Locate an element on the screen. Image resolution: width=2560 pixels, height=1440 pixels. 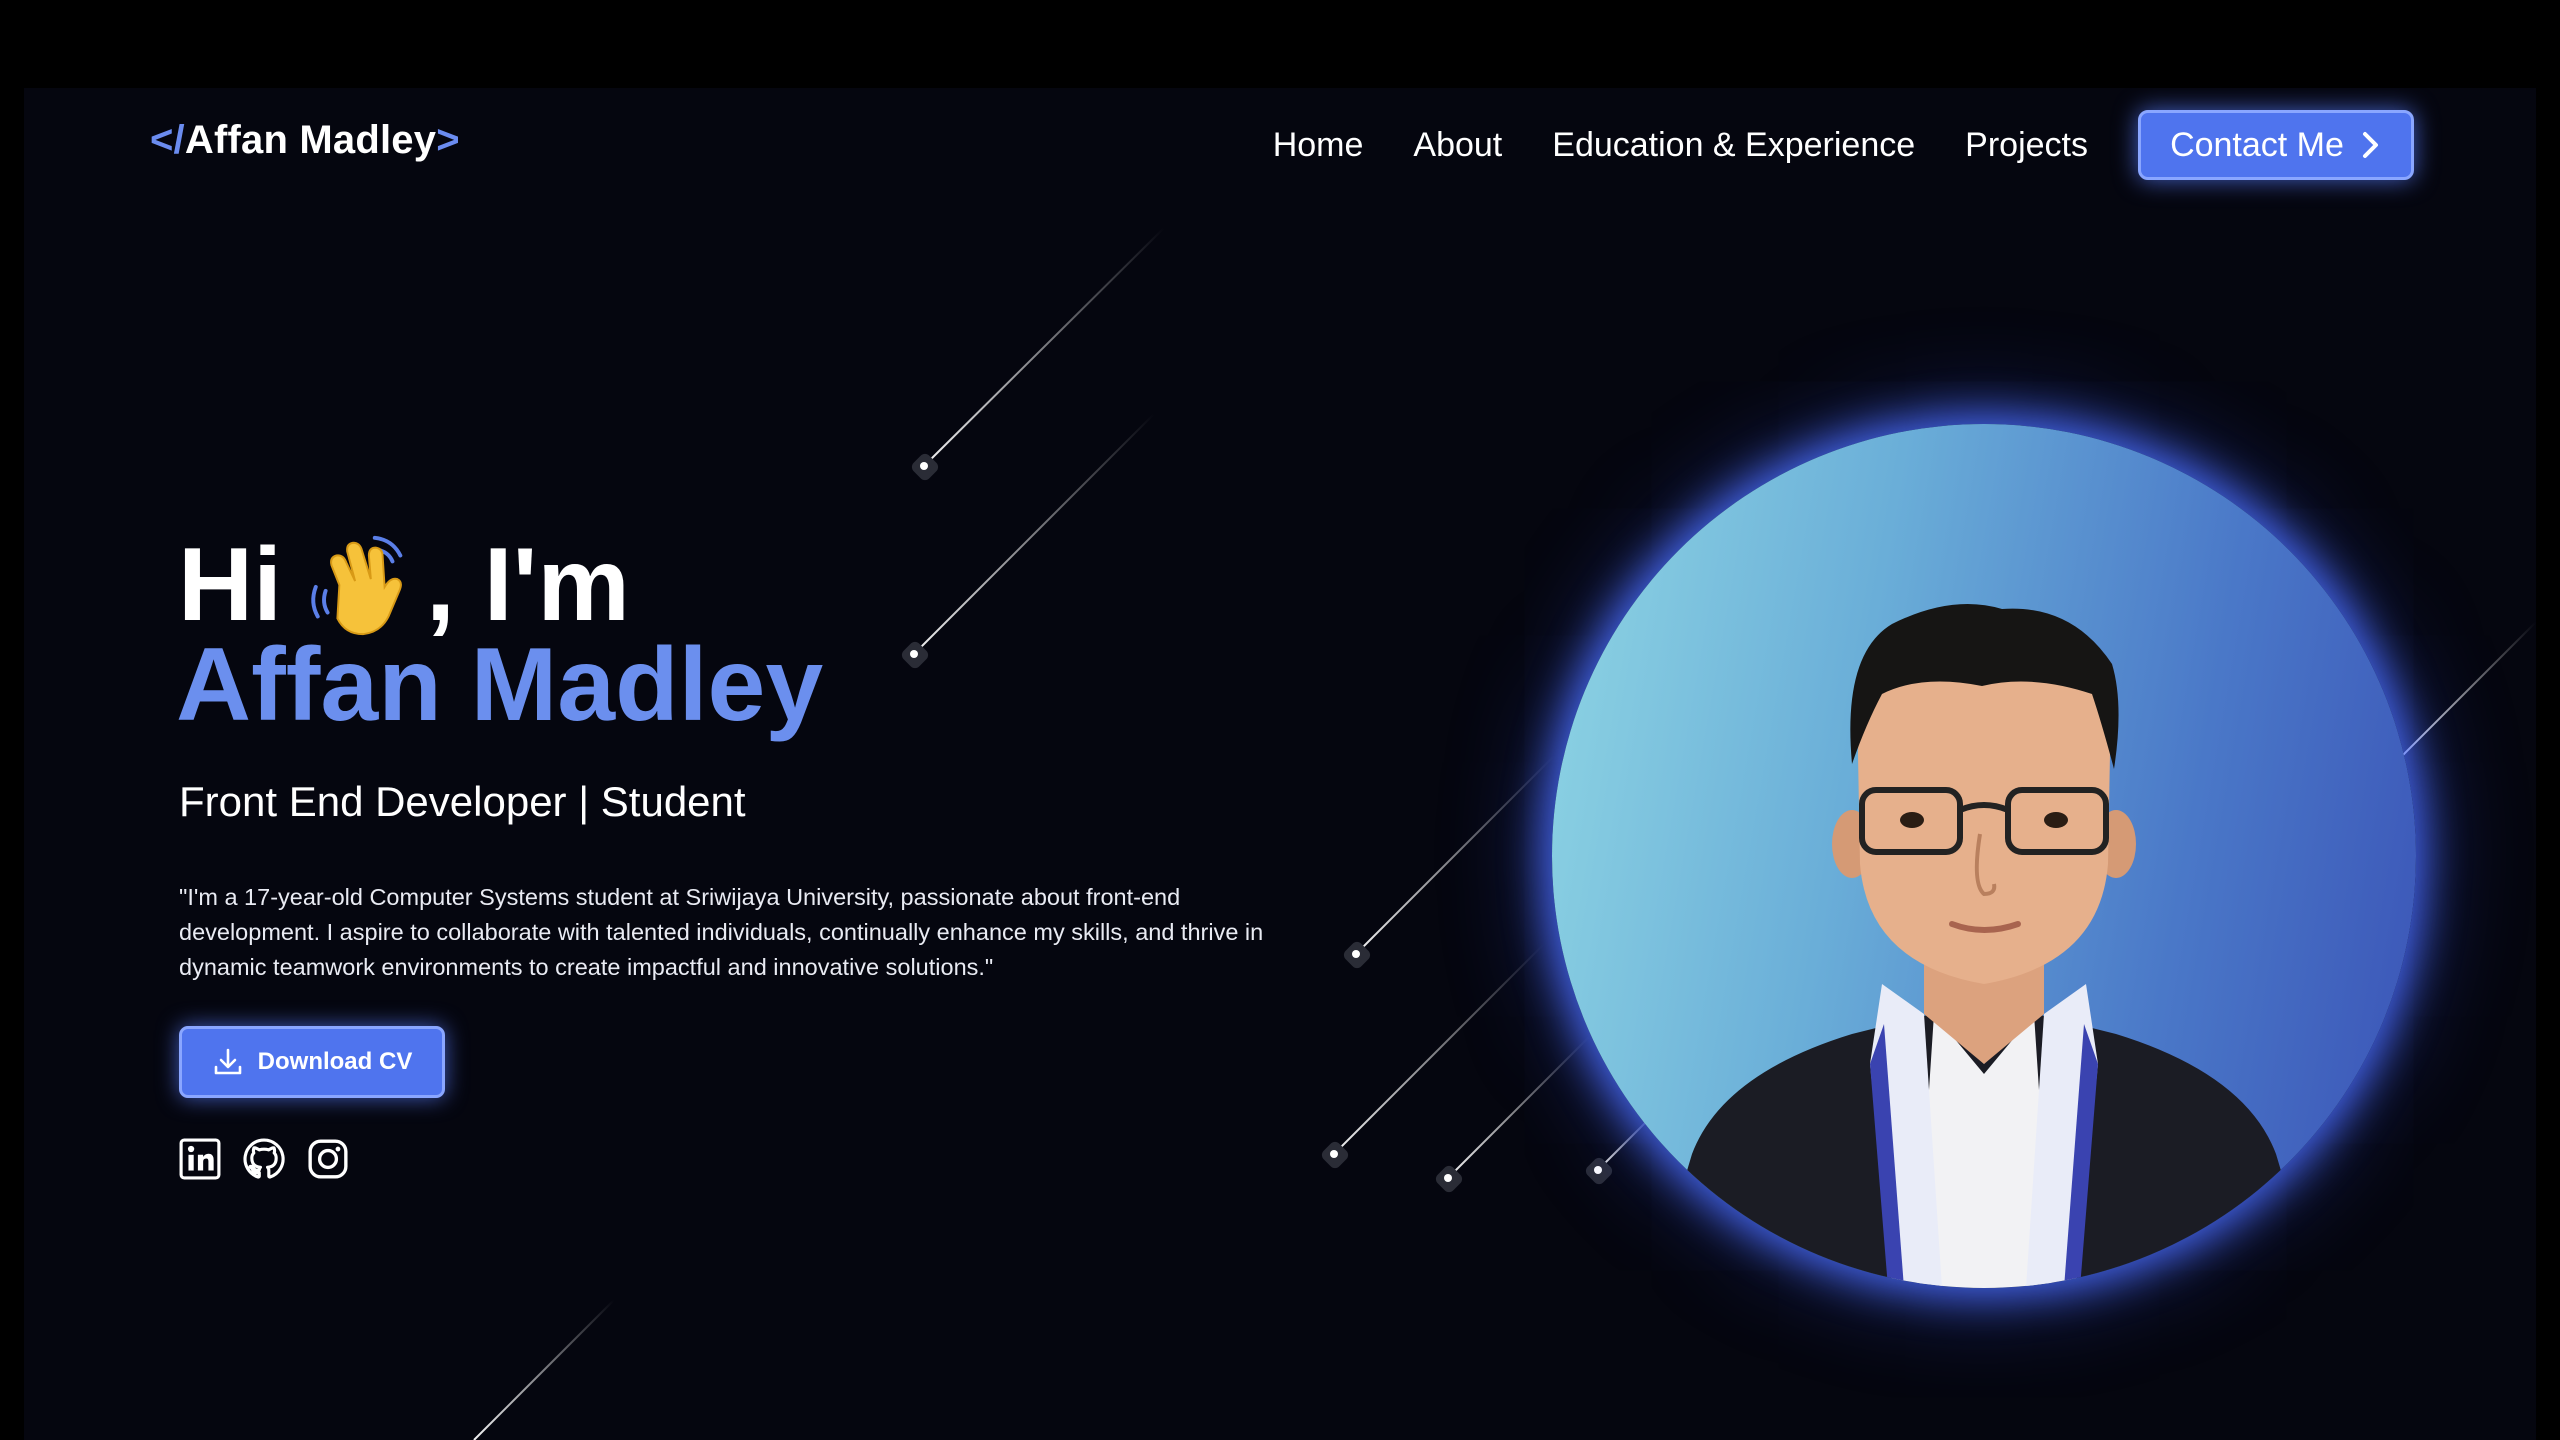
instagram-icon is located at coordinates (328, 1159).